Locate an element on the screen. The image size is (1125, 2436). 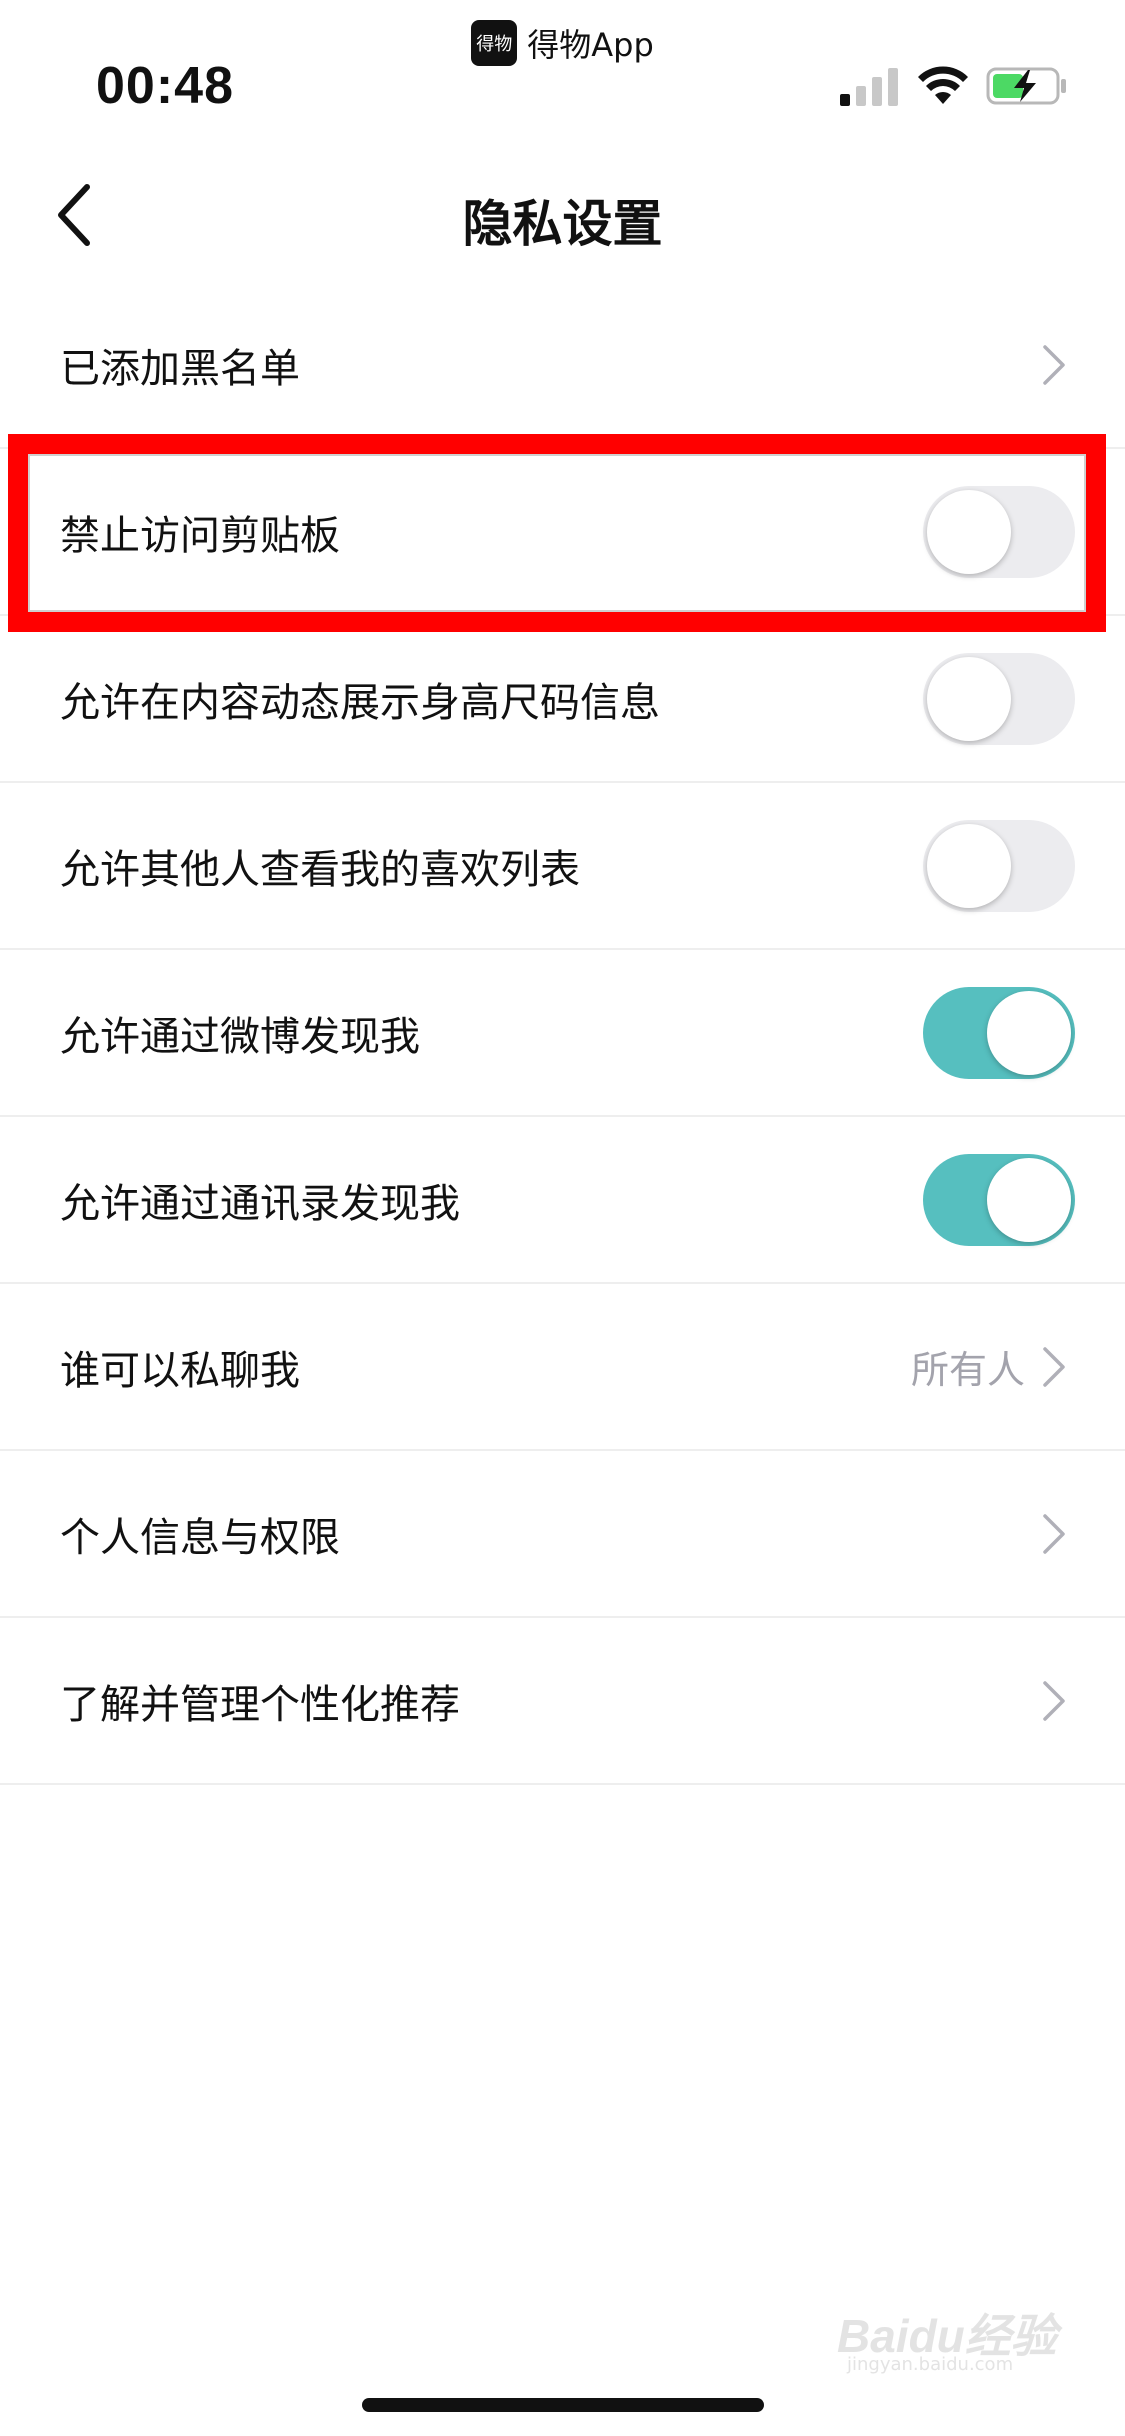
row-label: 允许通过通讯录发现我 is located at coordinates (260, 1203).